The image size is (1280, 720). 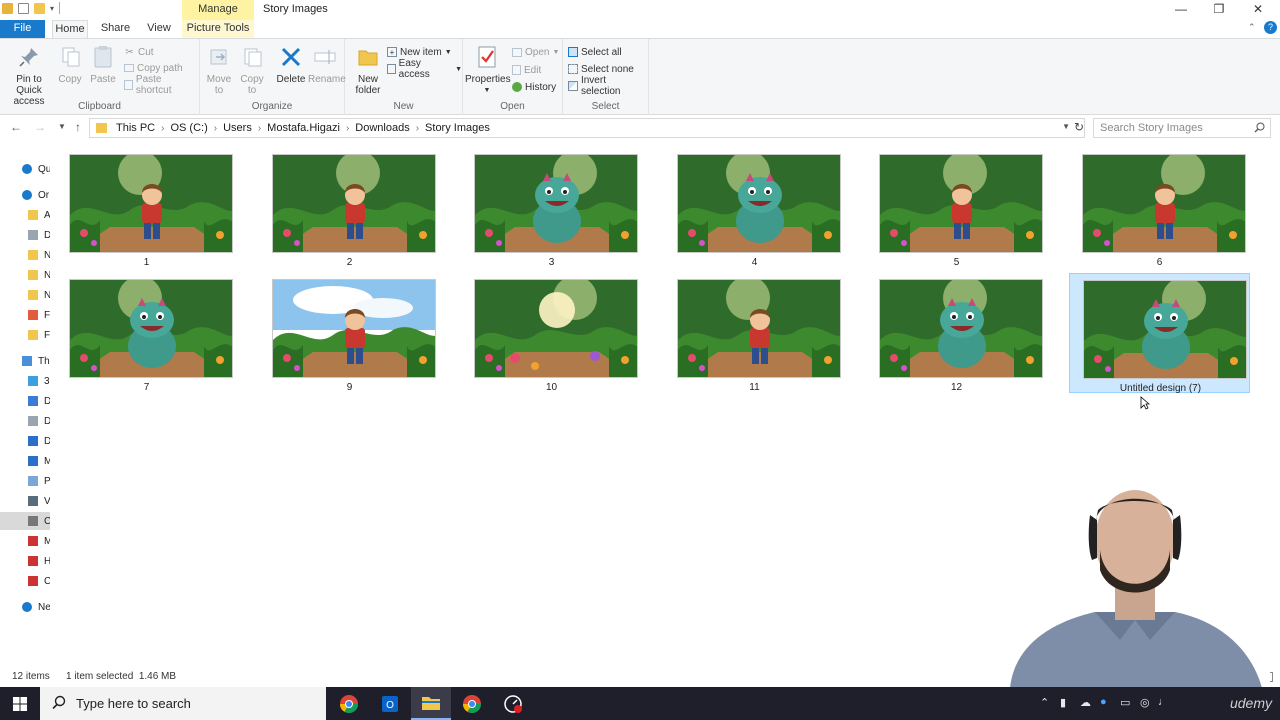 I want to click on cut-button: ✂ Cut, so click(x=138, y=52).